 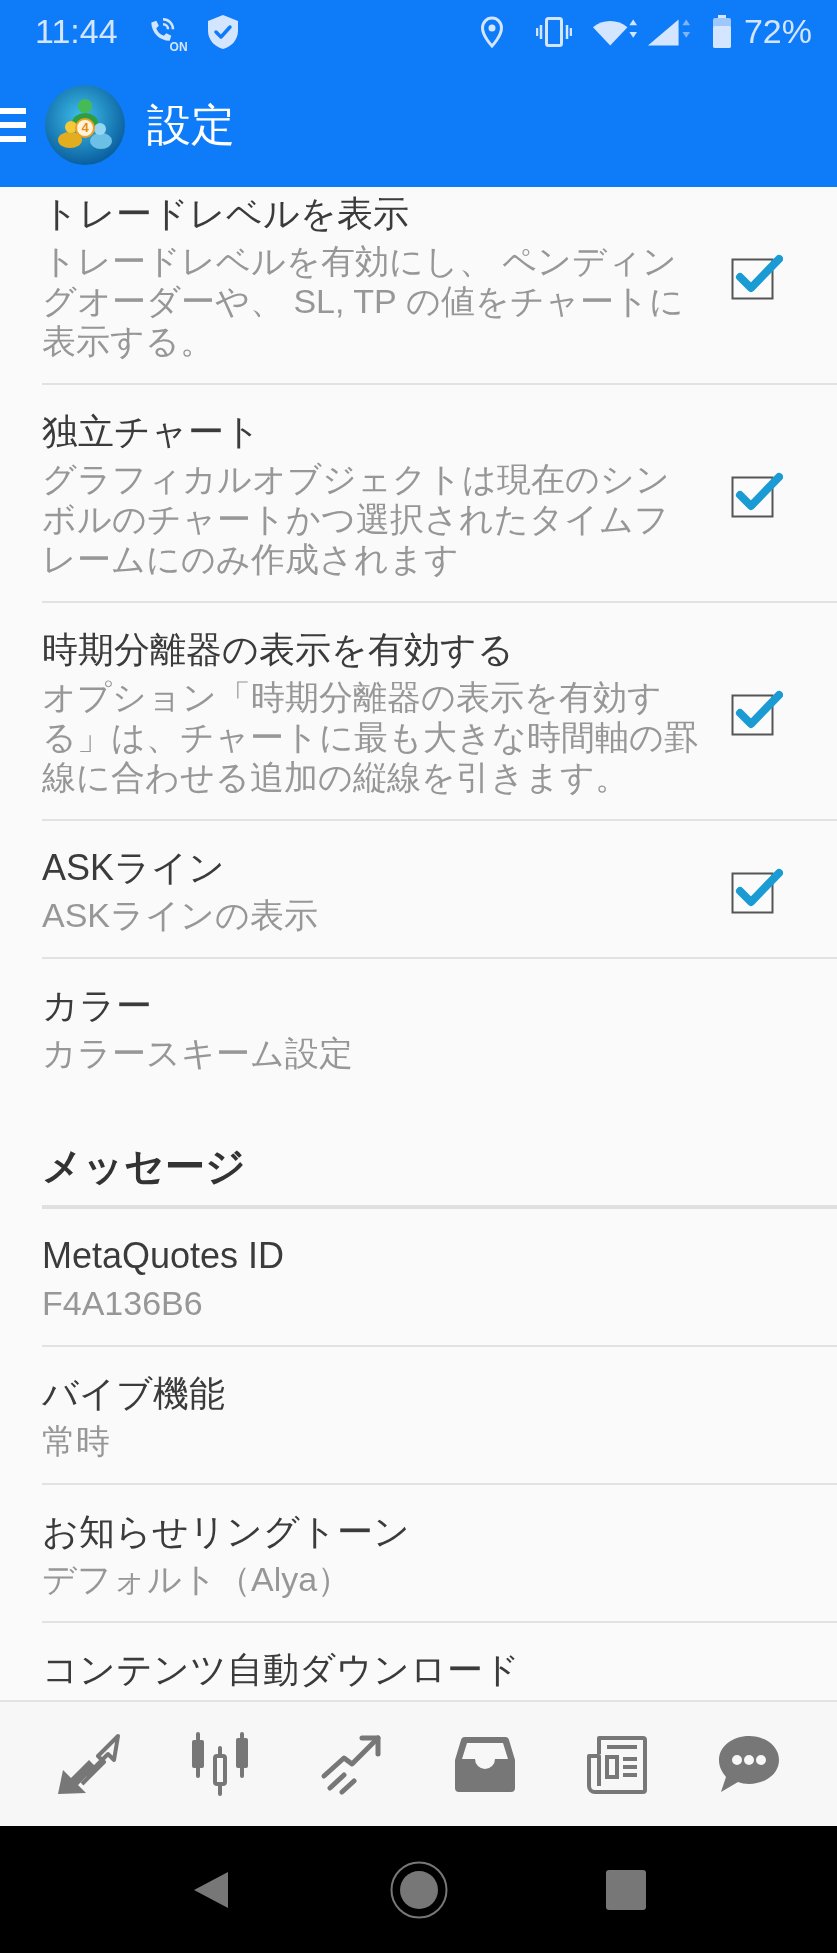 What do you see at coordinates (88, 1764) in the screenshot?
I see `diagonal-arrows-icon` at bounding box center [88, 1764].